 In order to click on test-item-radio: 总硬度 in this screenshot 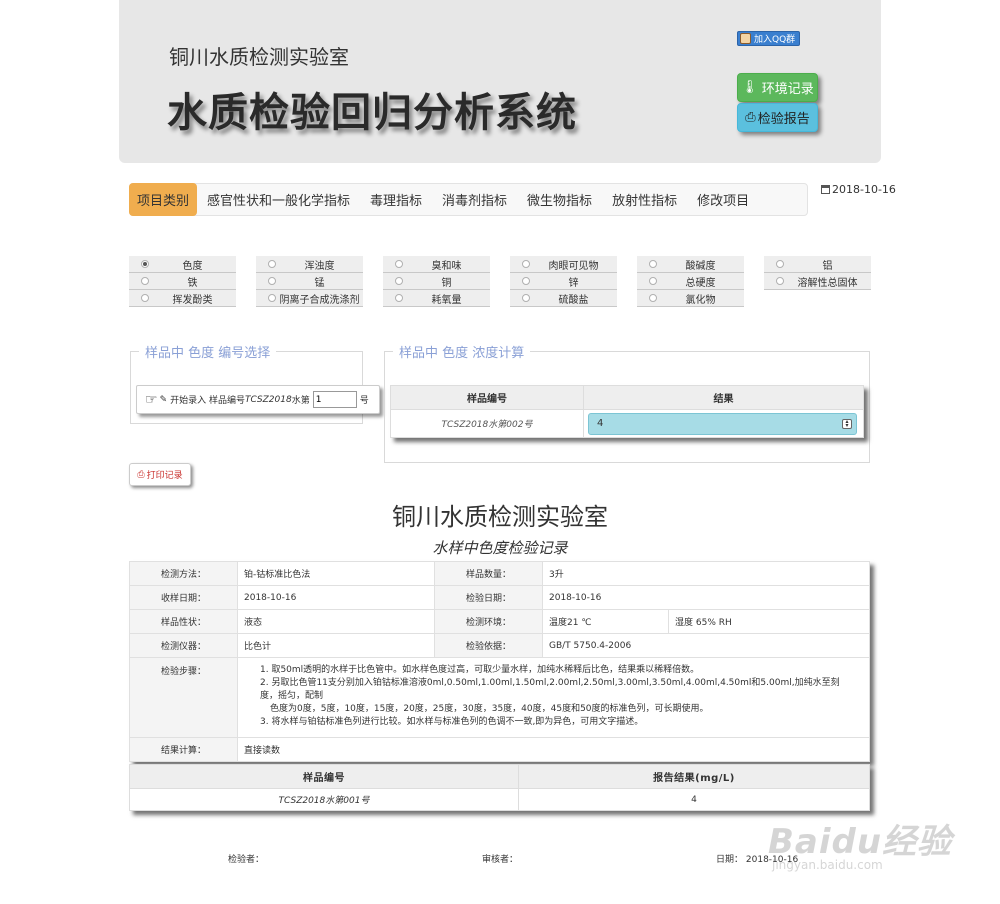, I will do `click(690, 281)`.